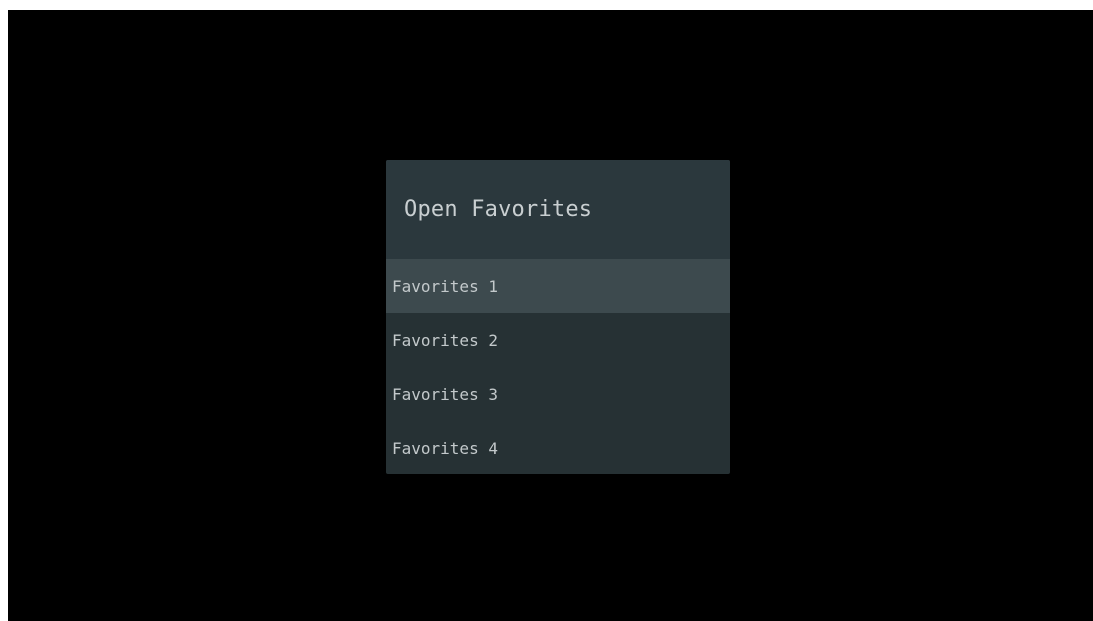 This screenshot has height=621, width=1093. I want to click on list-item-favorites-4: Favorites 4, so click(558, 447).